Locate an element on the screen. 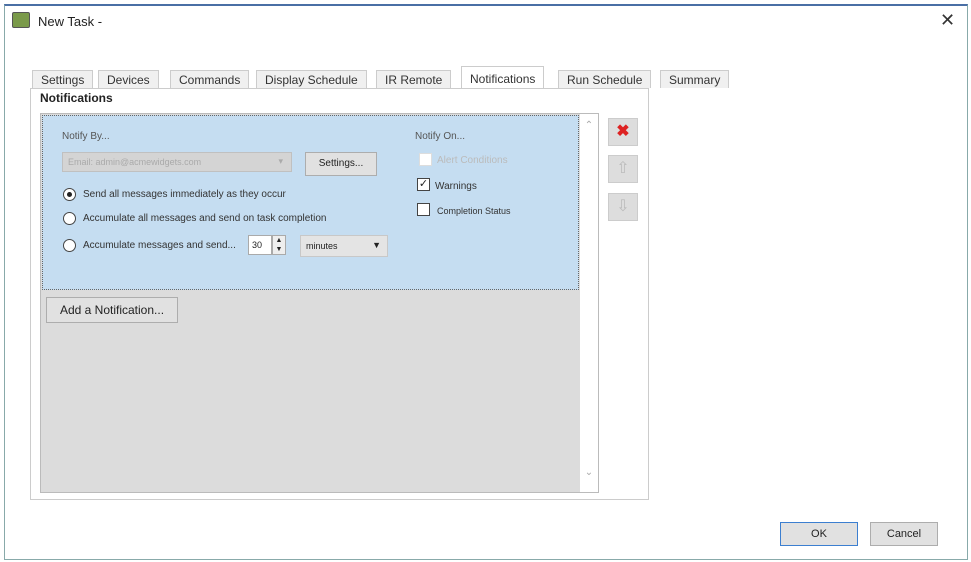  tab-display-schedule: Display Schedule is located at coordinates (311, 79).